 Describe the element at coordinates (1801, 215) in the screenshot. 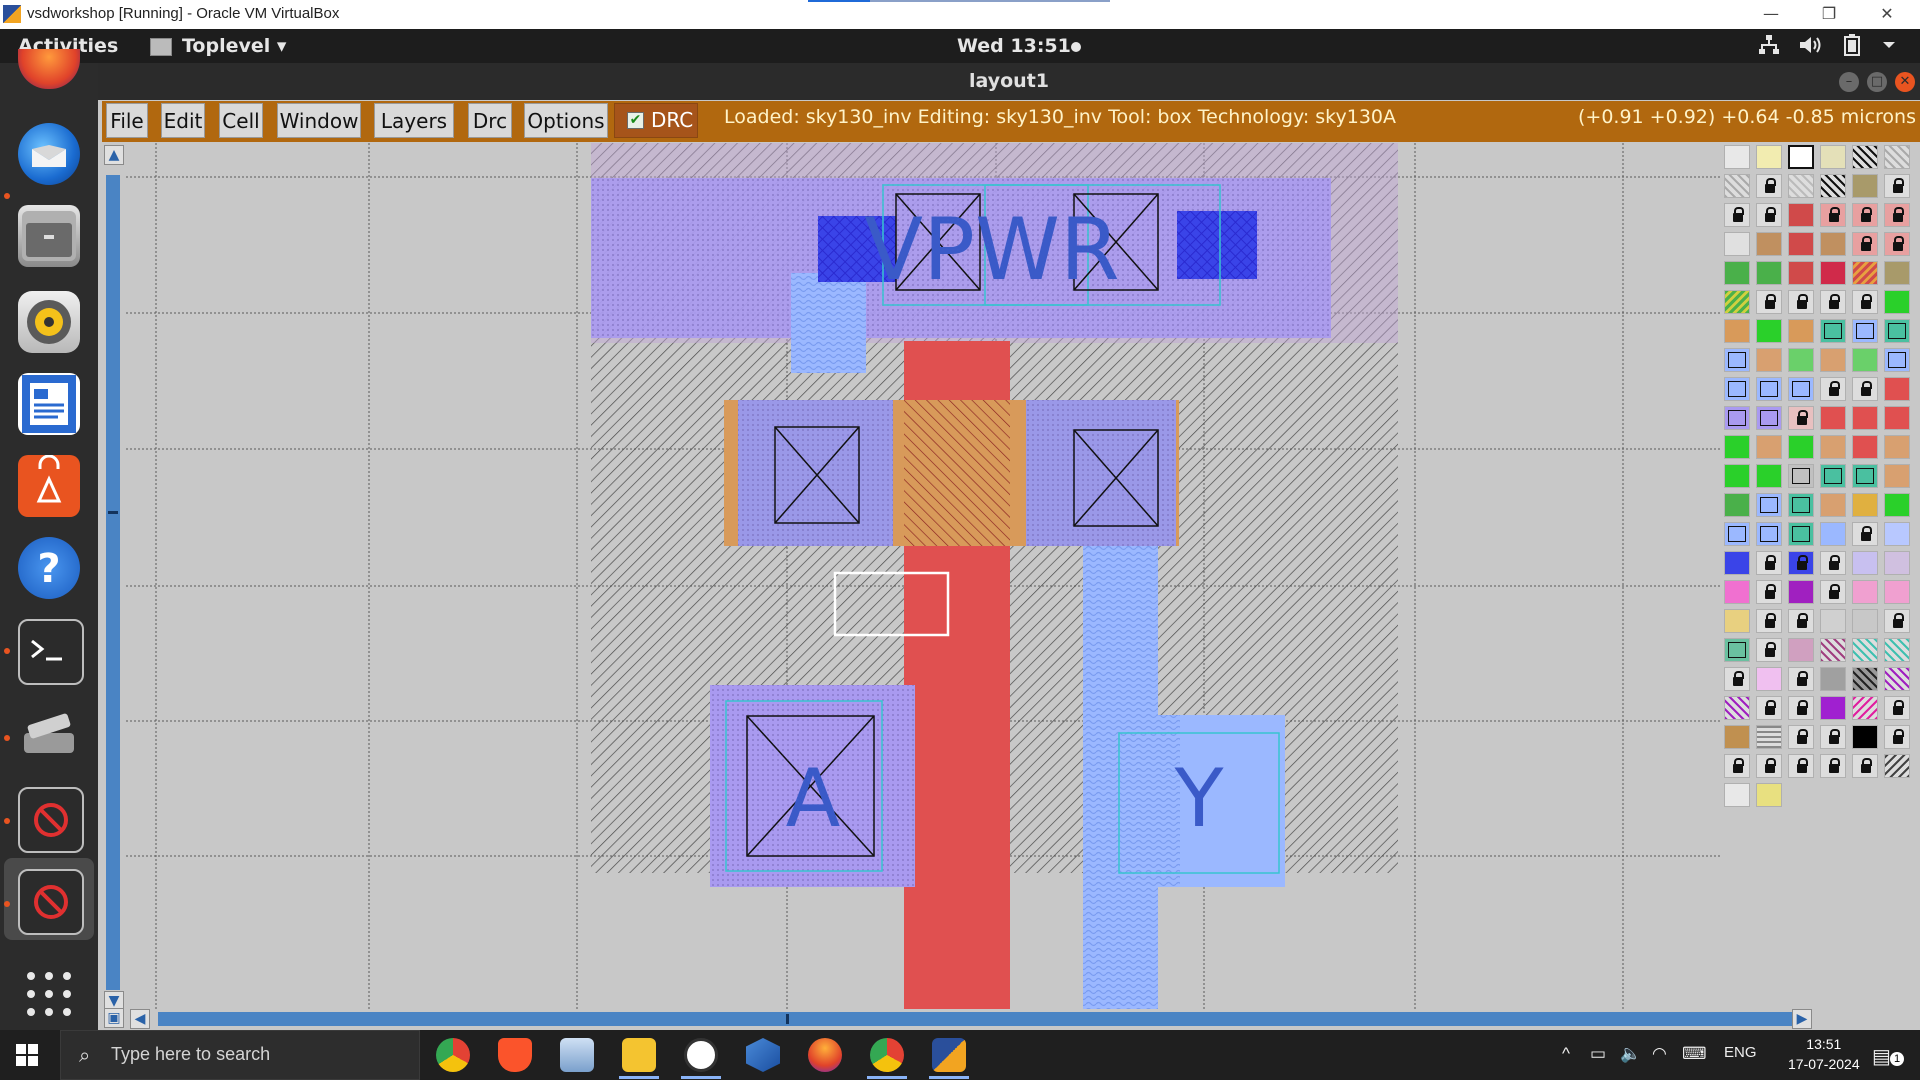

I see `layer-swatch-red` at that location.